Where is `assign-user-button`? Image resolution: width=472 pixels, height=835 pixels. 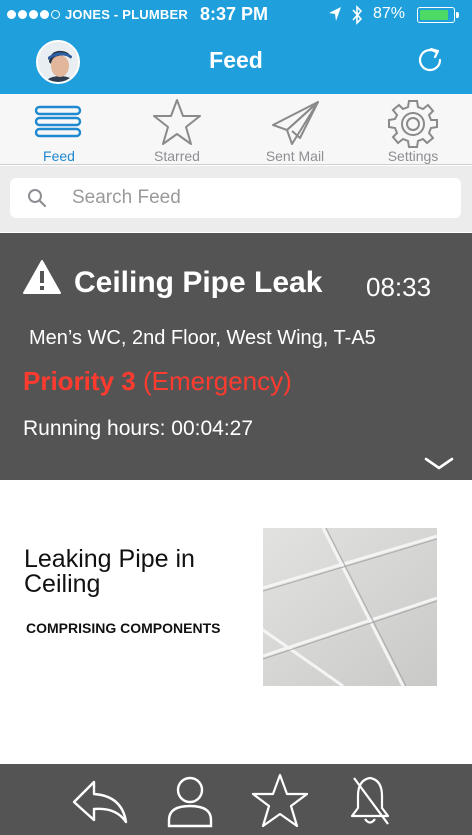 assign-user-button is located at coordinates (190, 801).